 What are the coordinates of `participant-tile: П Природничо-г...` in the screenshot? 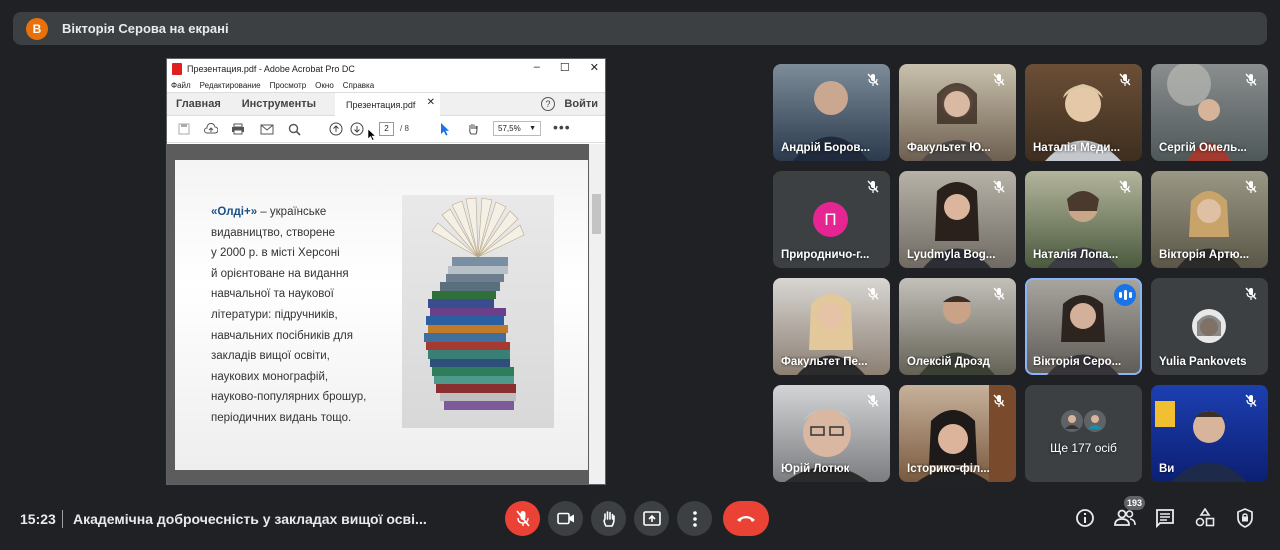 It's located at (831, 219).